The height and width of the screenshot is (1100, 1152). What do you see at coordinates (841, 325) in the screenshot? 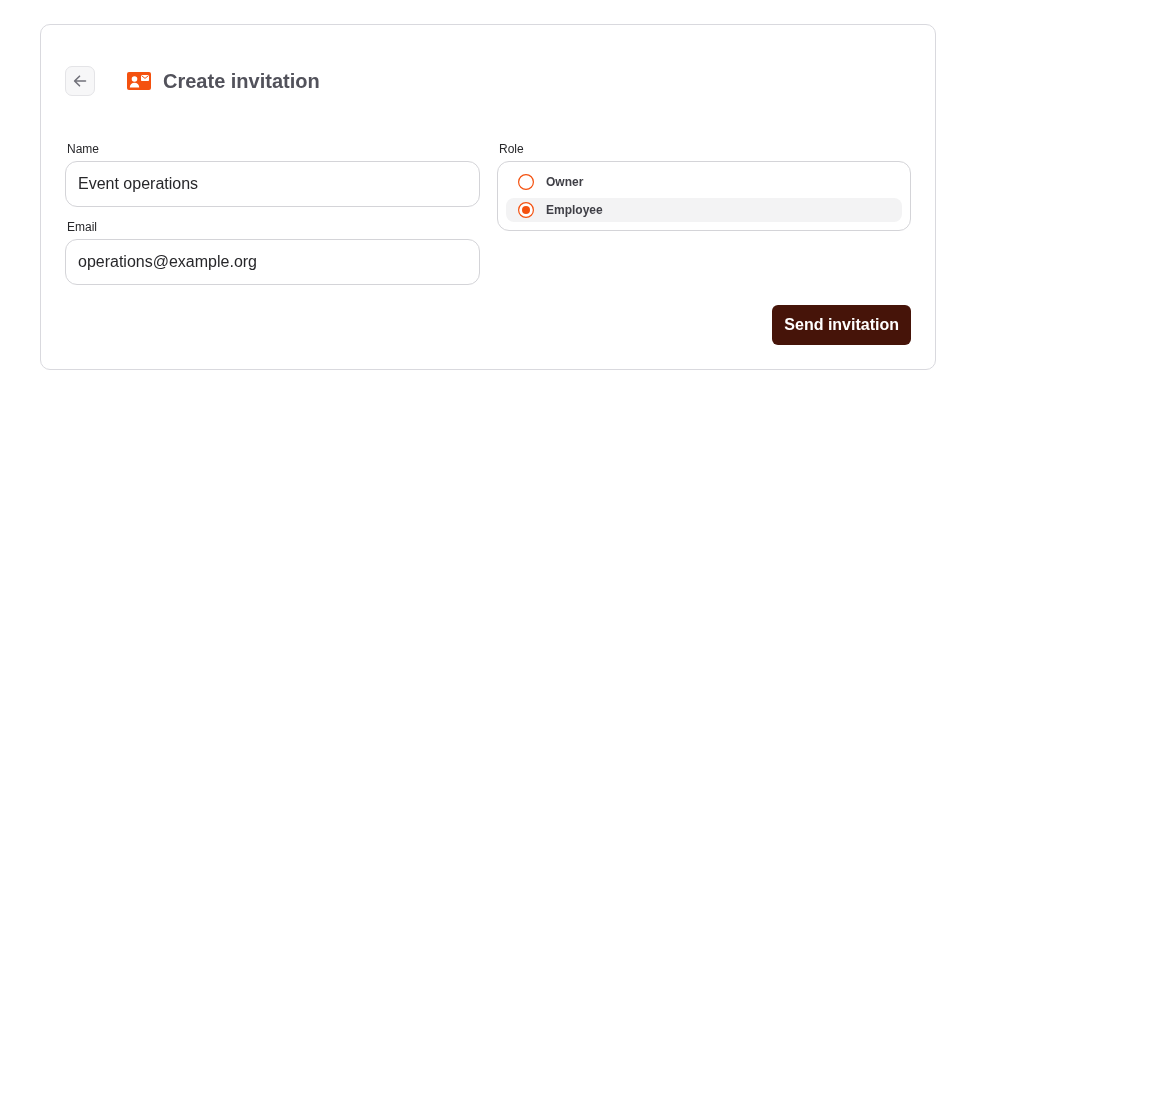
I see `send-invitation-button: Send invitation` at bounding box center [841, 325].